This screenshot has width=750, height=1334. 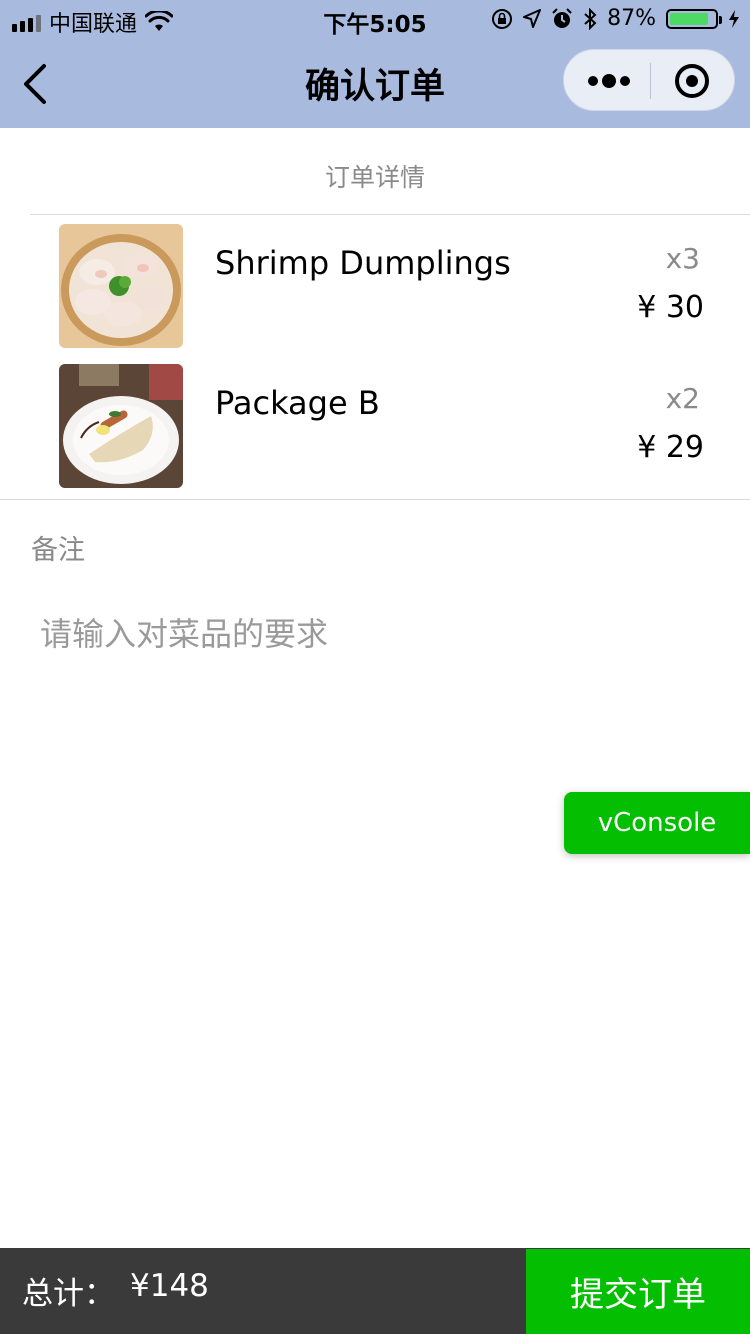 What do you see at coordinates (657, 823) in the screenshot?
I see `vconsole-button: vConsole` at bounding box center [657, 823].